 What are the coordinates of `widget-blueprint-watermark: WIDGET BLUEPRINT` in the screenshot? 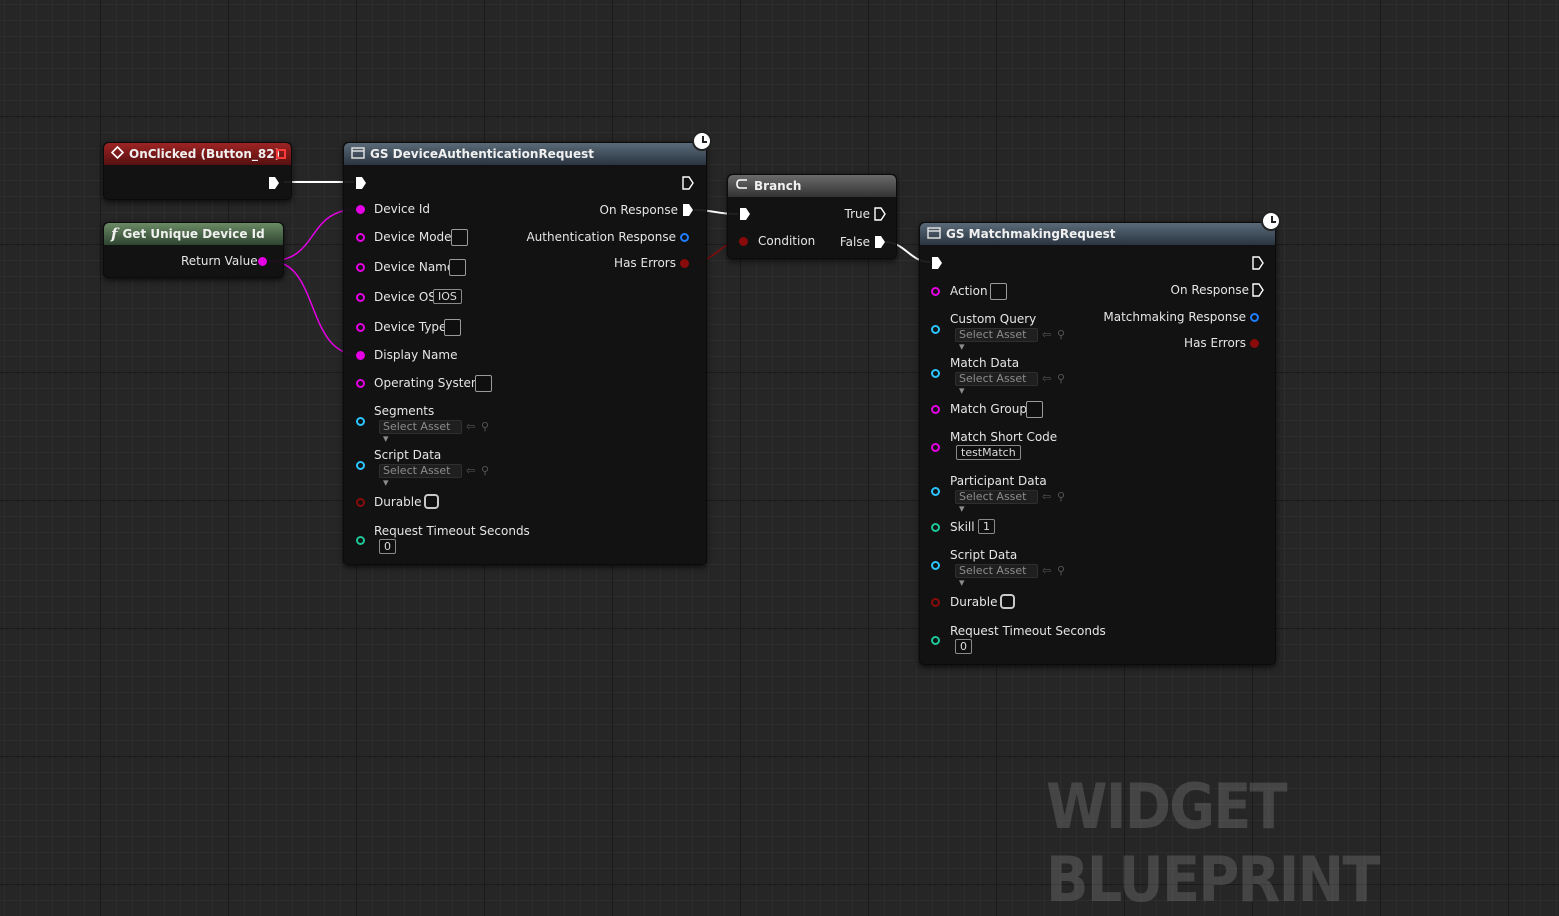 It's located at (1213, 843).